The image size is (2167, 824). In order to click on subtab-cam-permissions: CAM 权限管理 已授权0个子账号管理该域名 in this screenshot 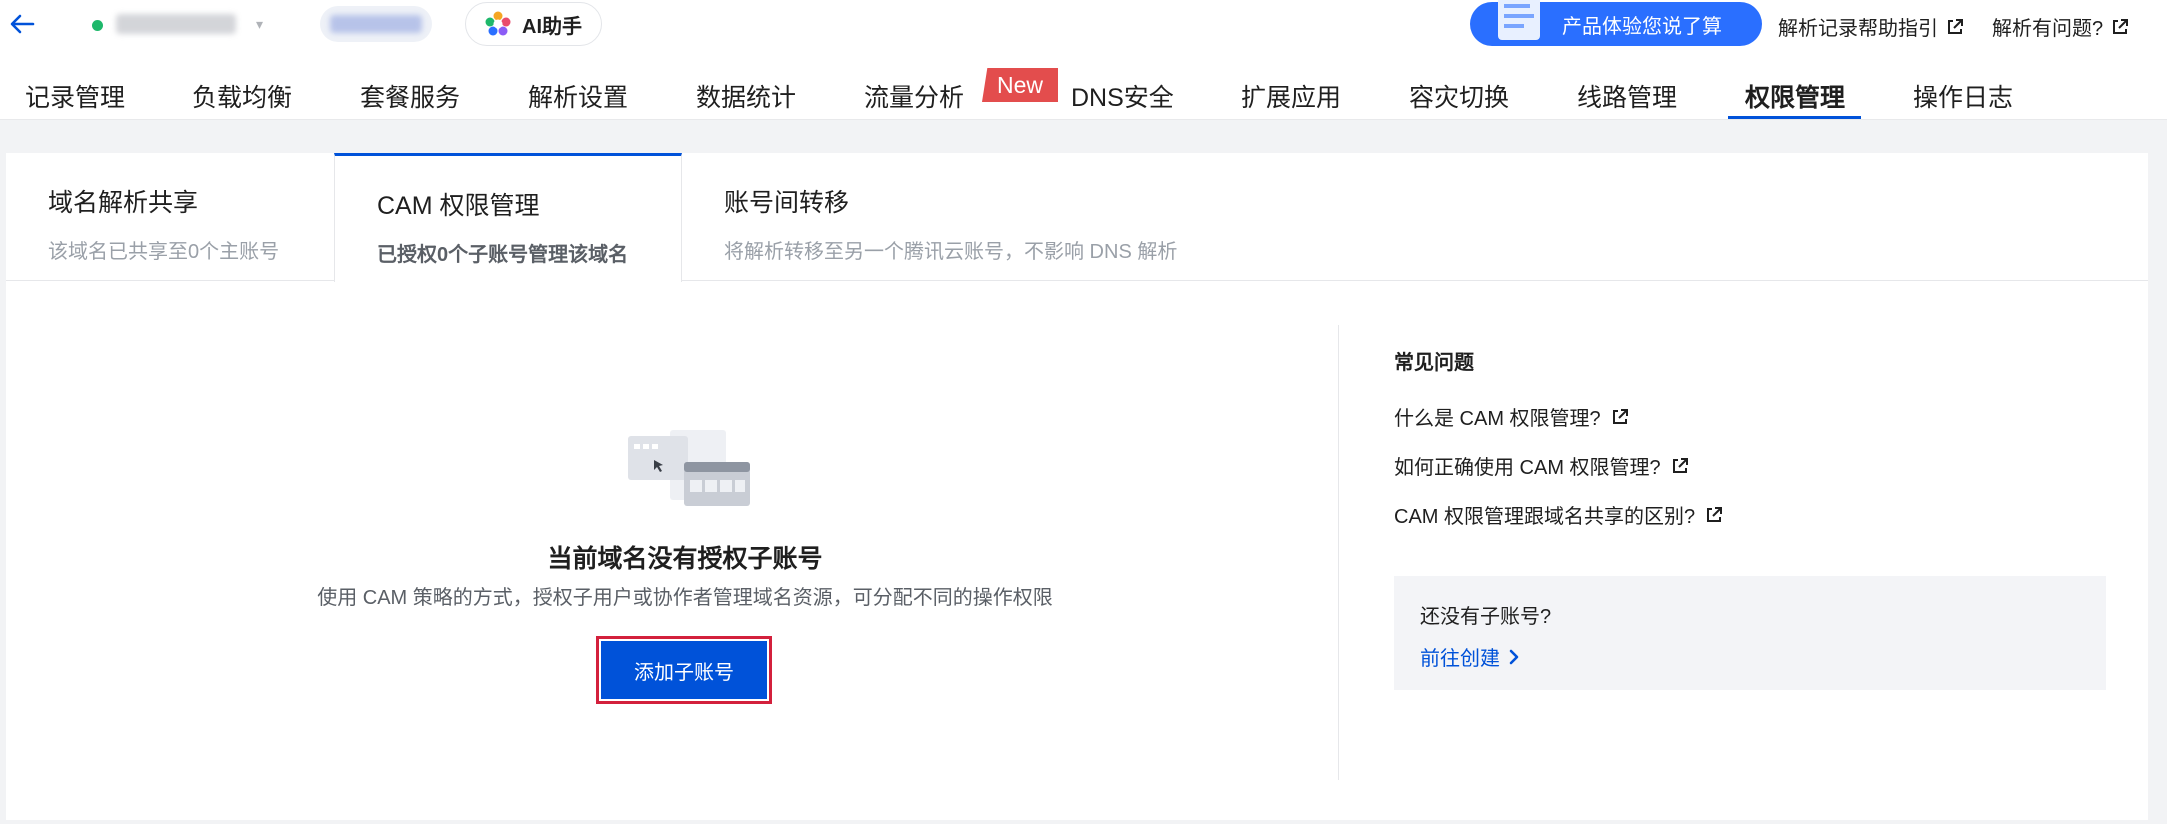, I will do `click(508, 217)`.